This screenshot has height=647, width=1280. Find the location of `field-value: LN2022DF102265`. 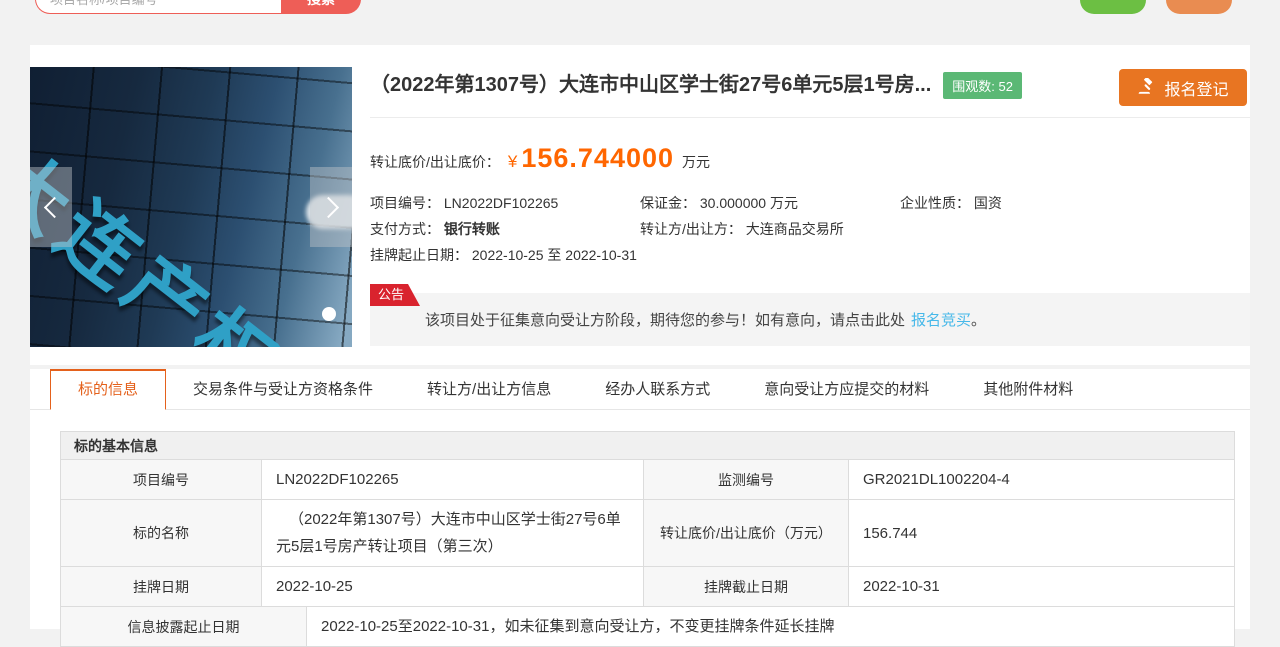

field-value: LN2022DF102265 is located at coordinates (501, 203).